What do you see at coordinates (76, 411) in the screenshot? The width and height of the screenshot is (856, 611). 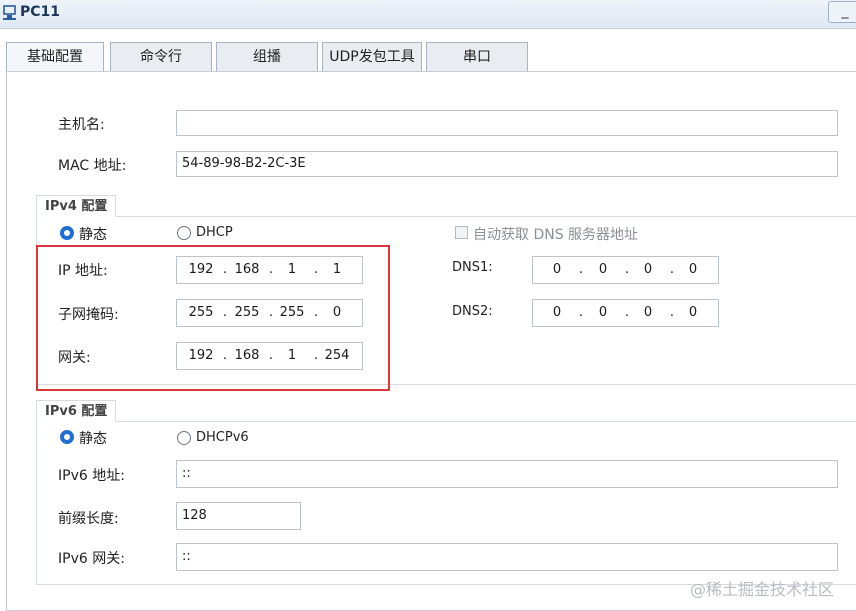 I see `ipv6-group-title: IPv6 配置` at bounding box center [76, 411].